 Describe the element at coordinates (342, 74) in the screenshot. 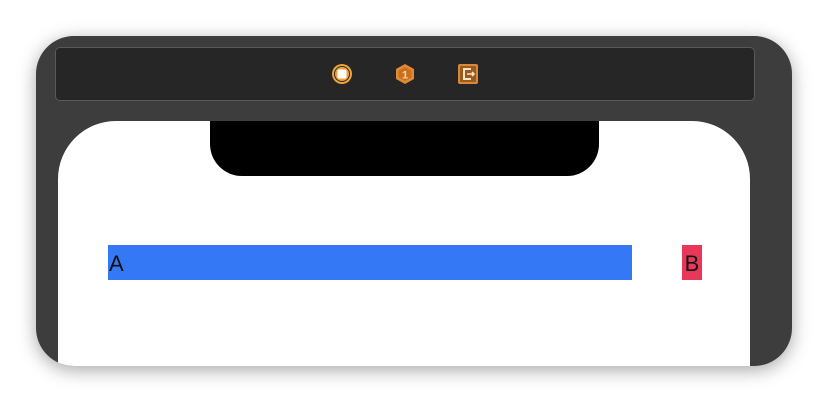

I see `view-controller-icon` at that location.